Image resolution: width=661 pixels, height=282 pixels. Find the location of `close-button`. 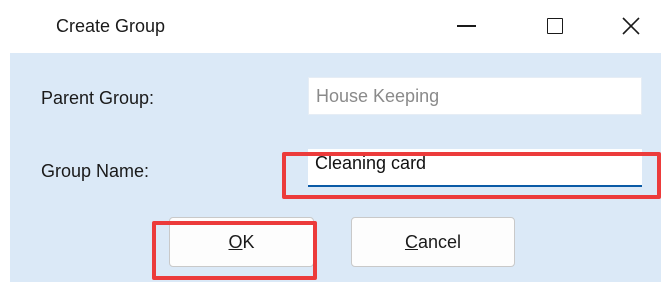

close-button is located at coordinates (631, 26).